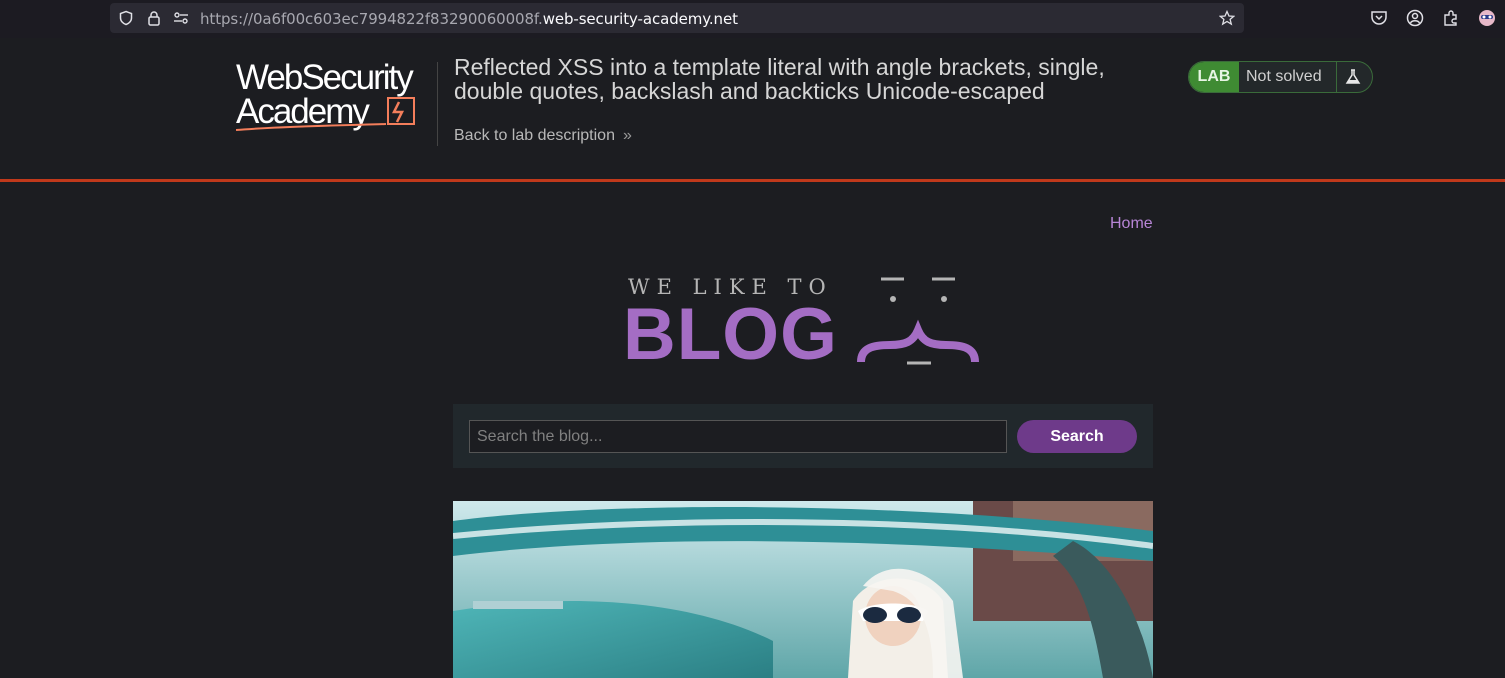  What do you see at coordinates (437, 104) in the screenshot?
I see `header-divider` at bounding box center [437, 104].